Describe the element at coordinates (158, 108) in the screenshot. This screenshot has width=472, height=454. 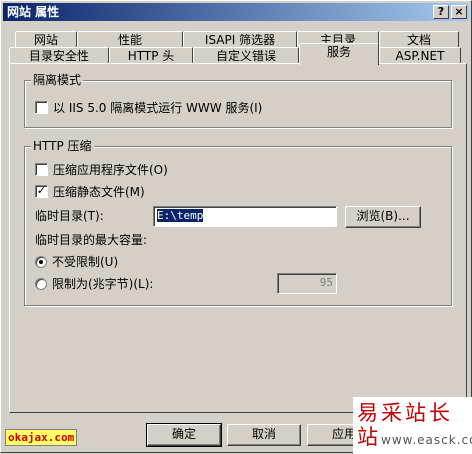
I see `iis5-isolation-label: 以 IIS 5.0 隔离模式运行 WWW 服务(I)` at that location.